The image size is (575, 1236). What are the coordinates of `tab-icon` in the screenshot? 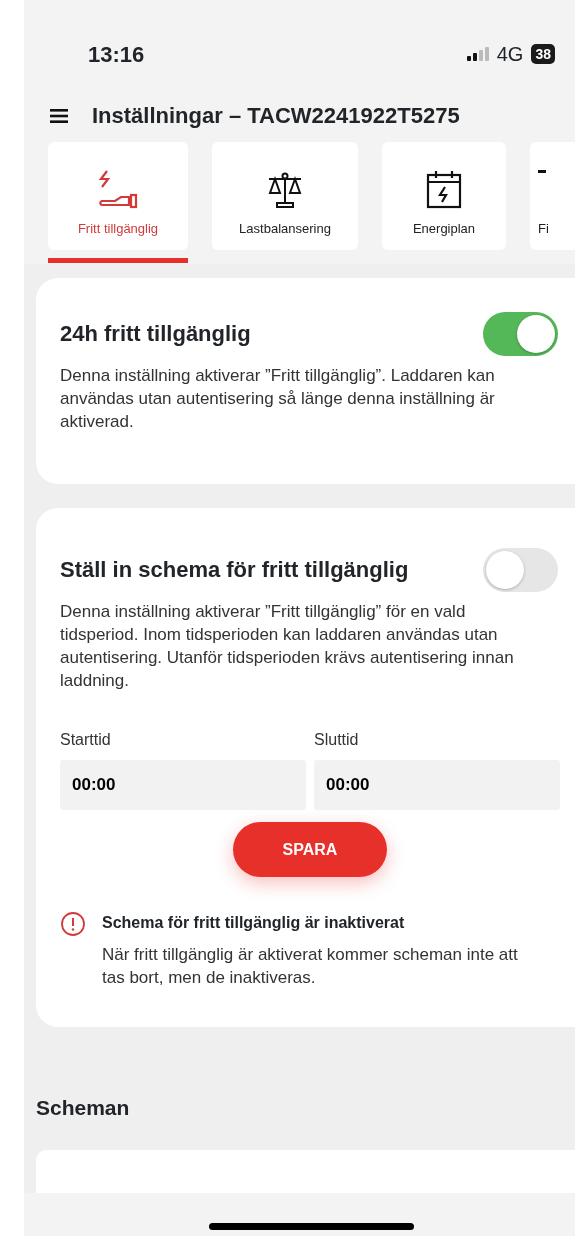 It's located at (542, 171).